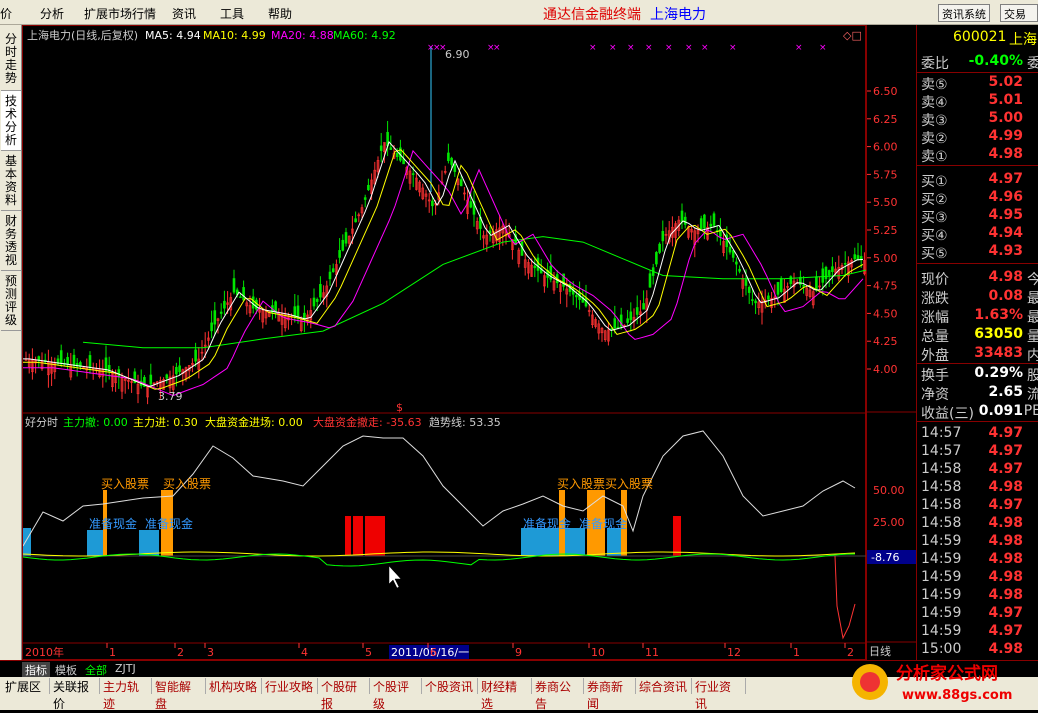  Describe the element at coordinates (66, 669) in the screenshot. I see `tab-template: 模板` at that location.